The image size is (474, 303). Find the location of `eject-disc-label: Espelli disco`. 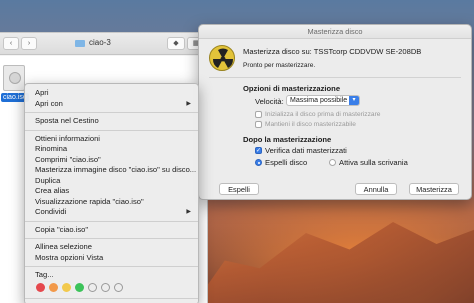

eject-disc-label: Espelli disco is located at coordinates (286, 162).